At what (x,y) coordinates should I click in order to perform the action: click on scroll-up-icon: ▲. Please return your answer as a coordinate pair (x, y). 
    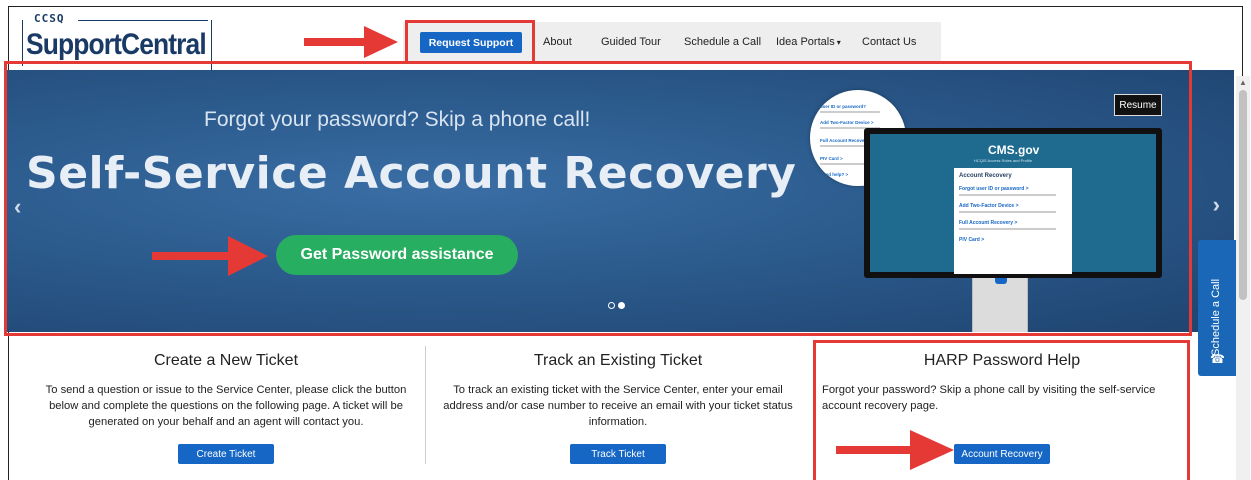
    Looking at the image, I should click on (1243, 82).